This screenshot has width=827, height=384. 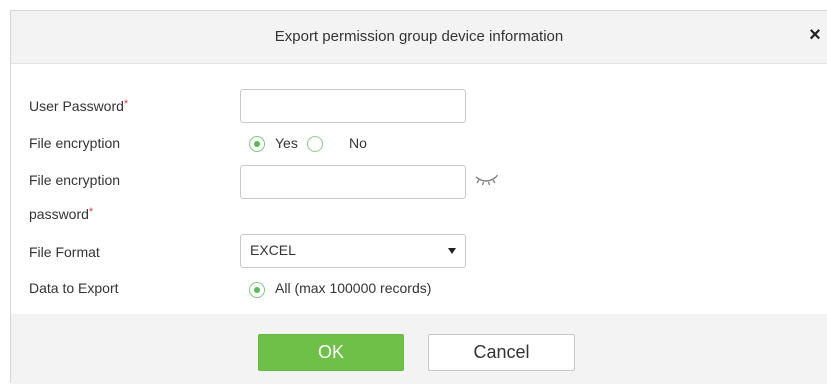 What do you see at coordinates (486, 180) in the screenshot?
I see `eye-closed-icon` at bounding box center [486, 180].